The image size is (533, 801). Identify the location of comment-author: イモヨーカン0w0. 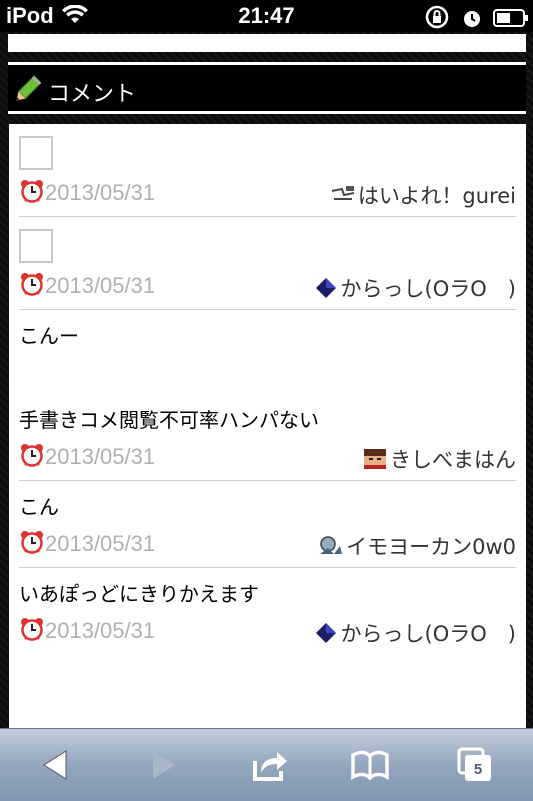
(417, 546).